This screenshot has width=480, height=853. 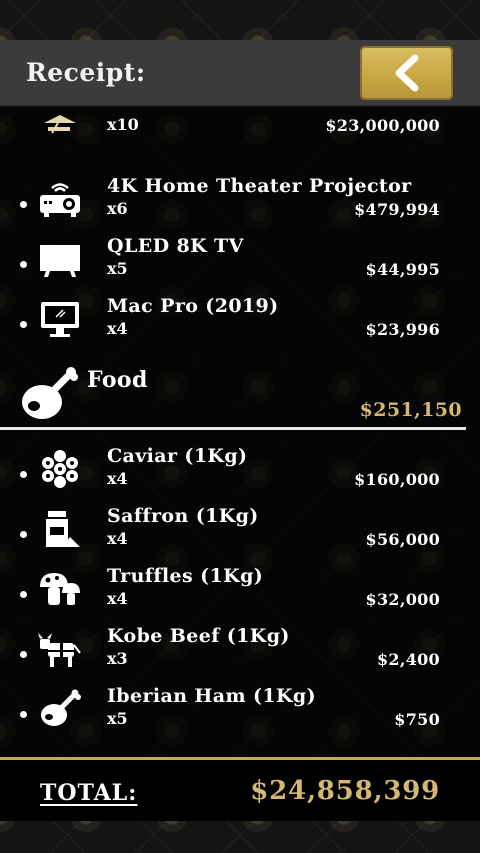 I want to click on projector-icon, so click(x=60, y=200).